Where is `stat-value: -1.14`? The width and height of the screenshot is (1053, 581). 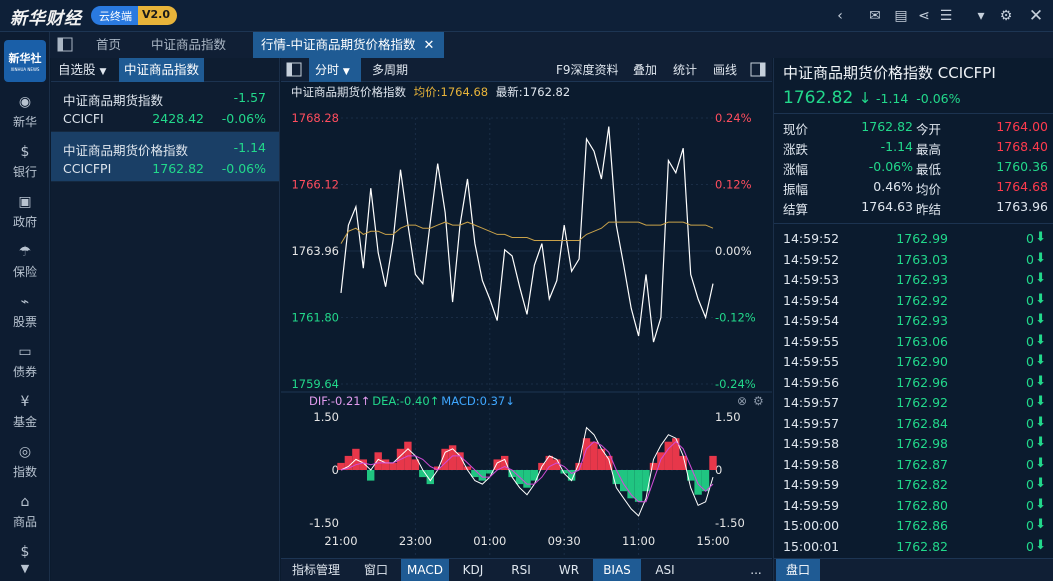
stat-value: -1.14 is located at coordinates (896, 146).